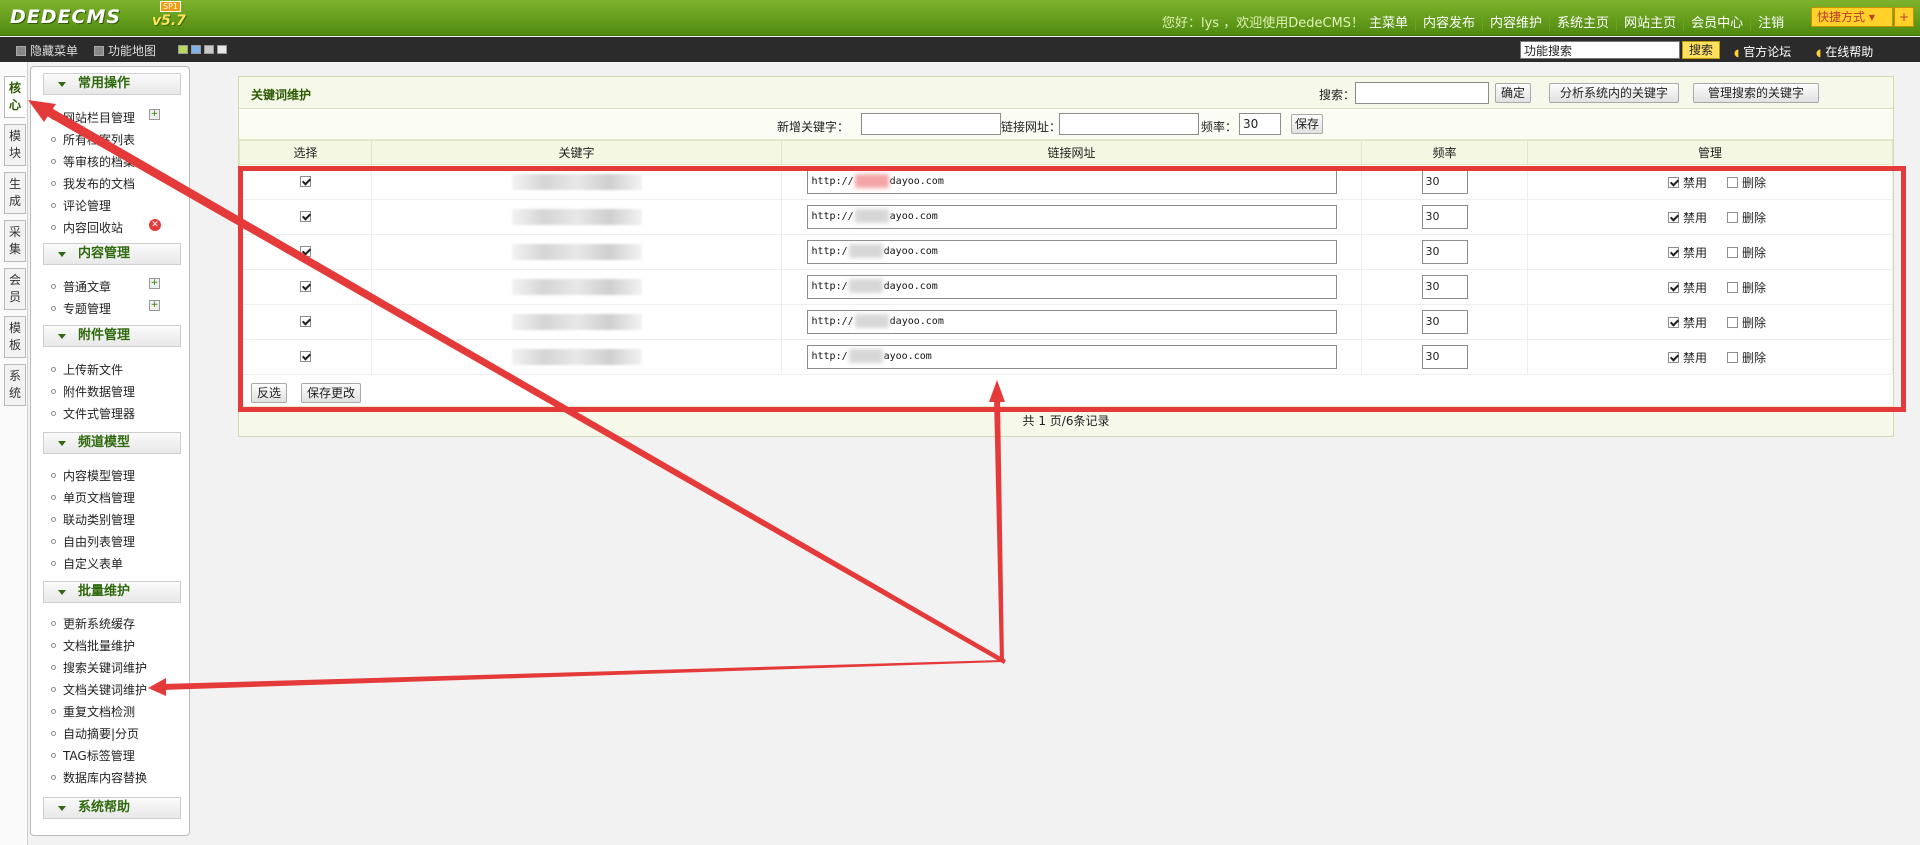  What do you see at coordinates (582, 675) in the screenshot?
I see `annotation-arrow-to-menu-item` at bounding box center [582, 675].